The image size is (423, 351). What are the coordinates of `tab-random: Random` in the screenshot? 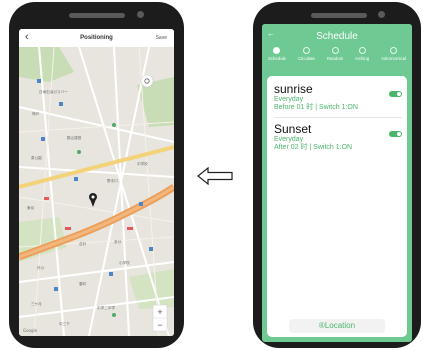 It's located at (335, 54).